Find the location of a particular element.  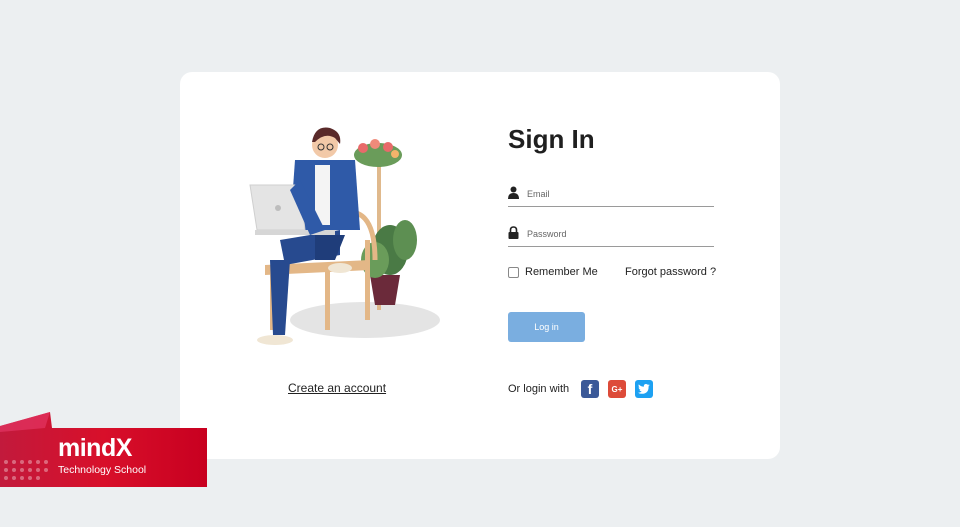

remember-me-label: Remember Me is located at coordinates (561, 272).